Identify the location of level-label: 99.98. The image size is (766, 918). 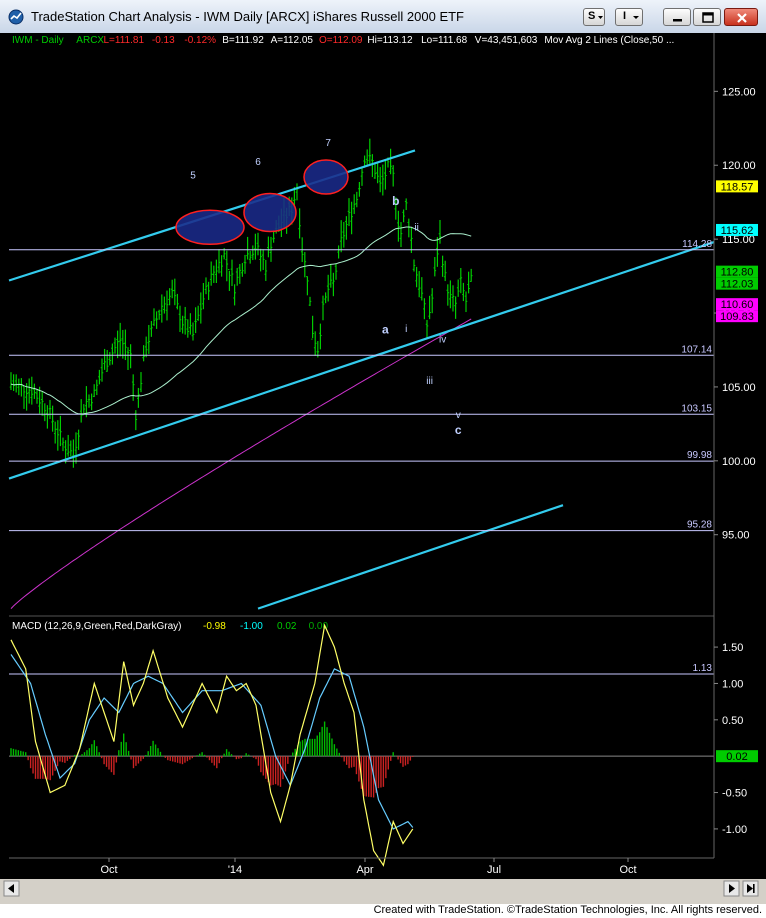
(699, 455).